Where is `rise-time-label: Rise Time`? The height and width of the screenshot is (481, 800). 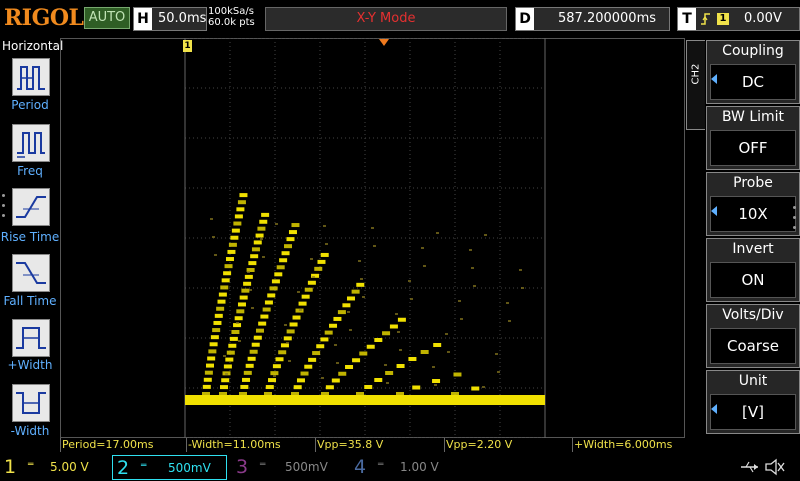 rise-time-label: Rise Time is located at coordinates (30, 237).